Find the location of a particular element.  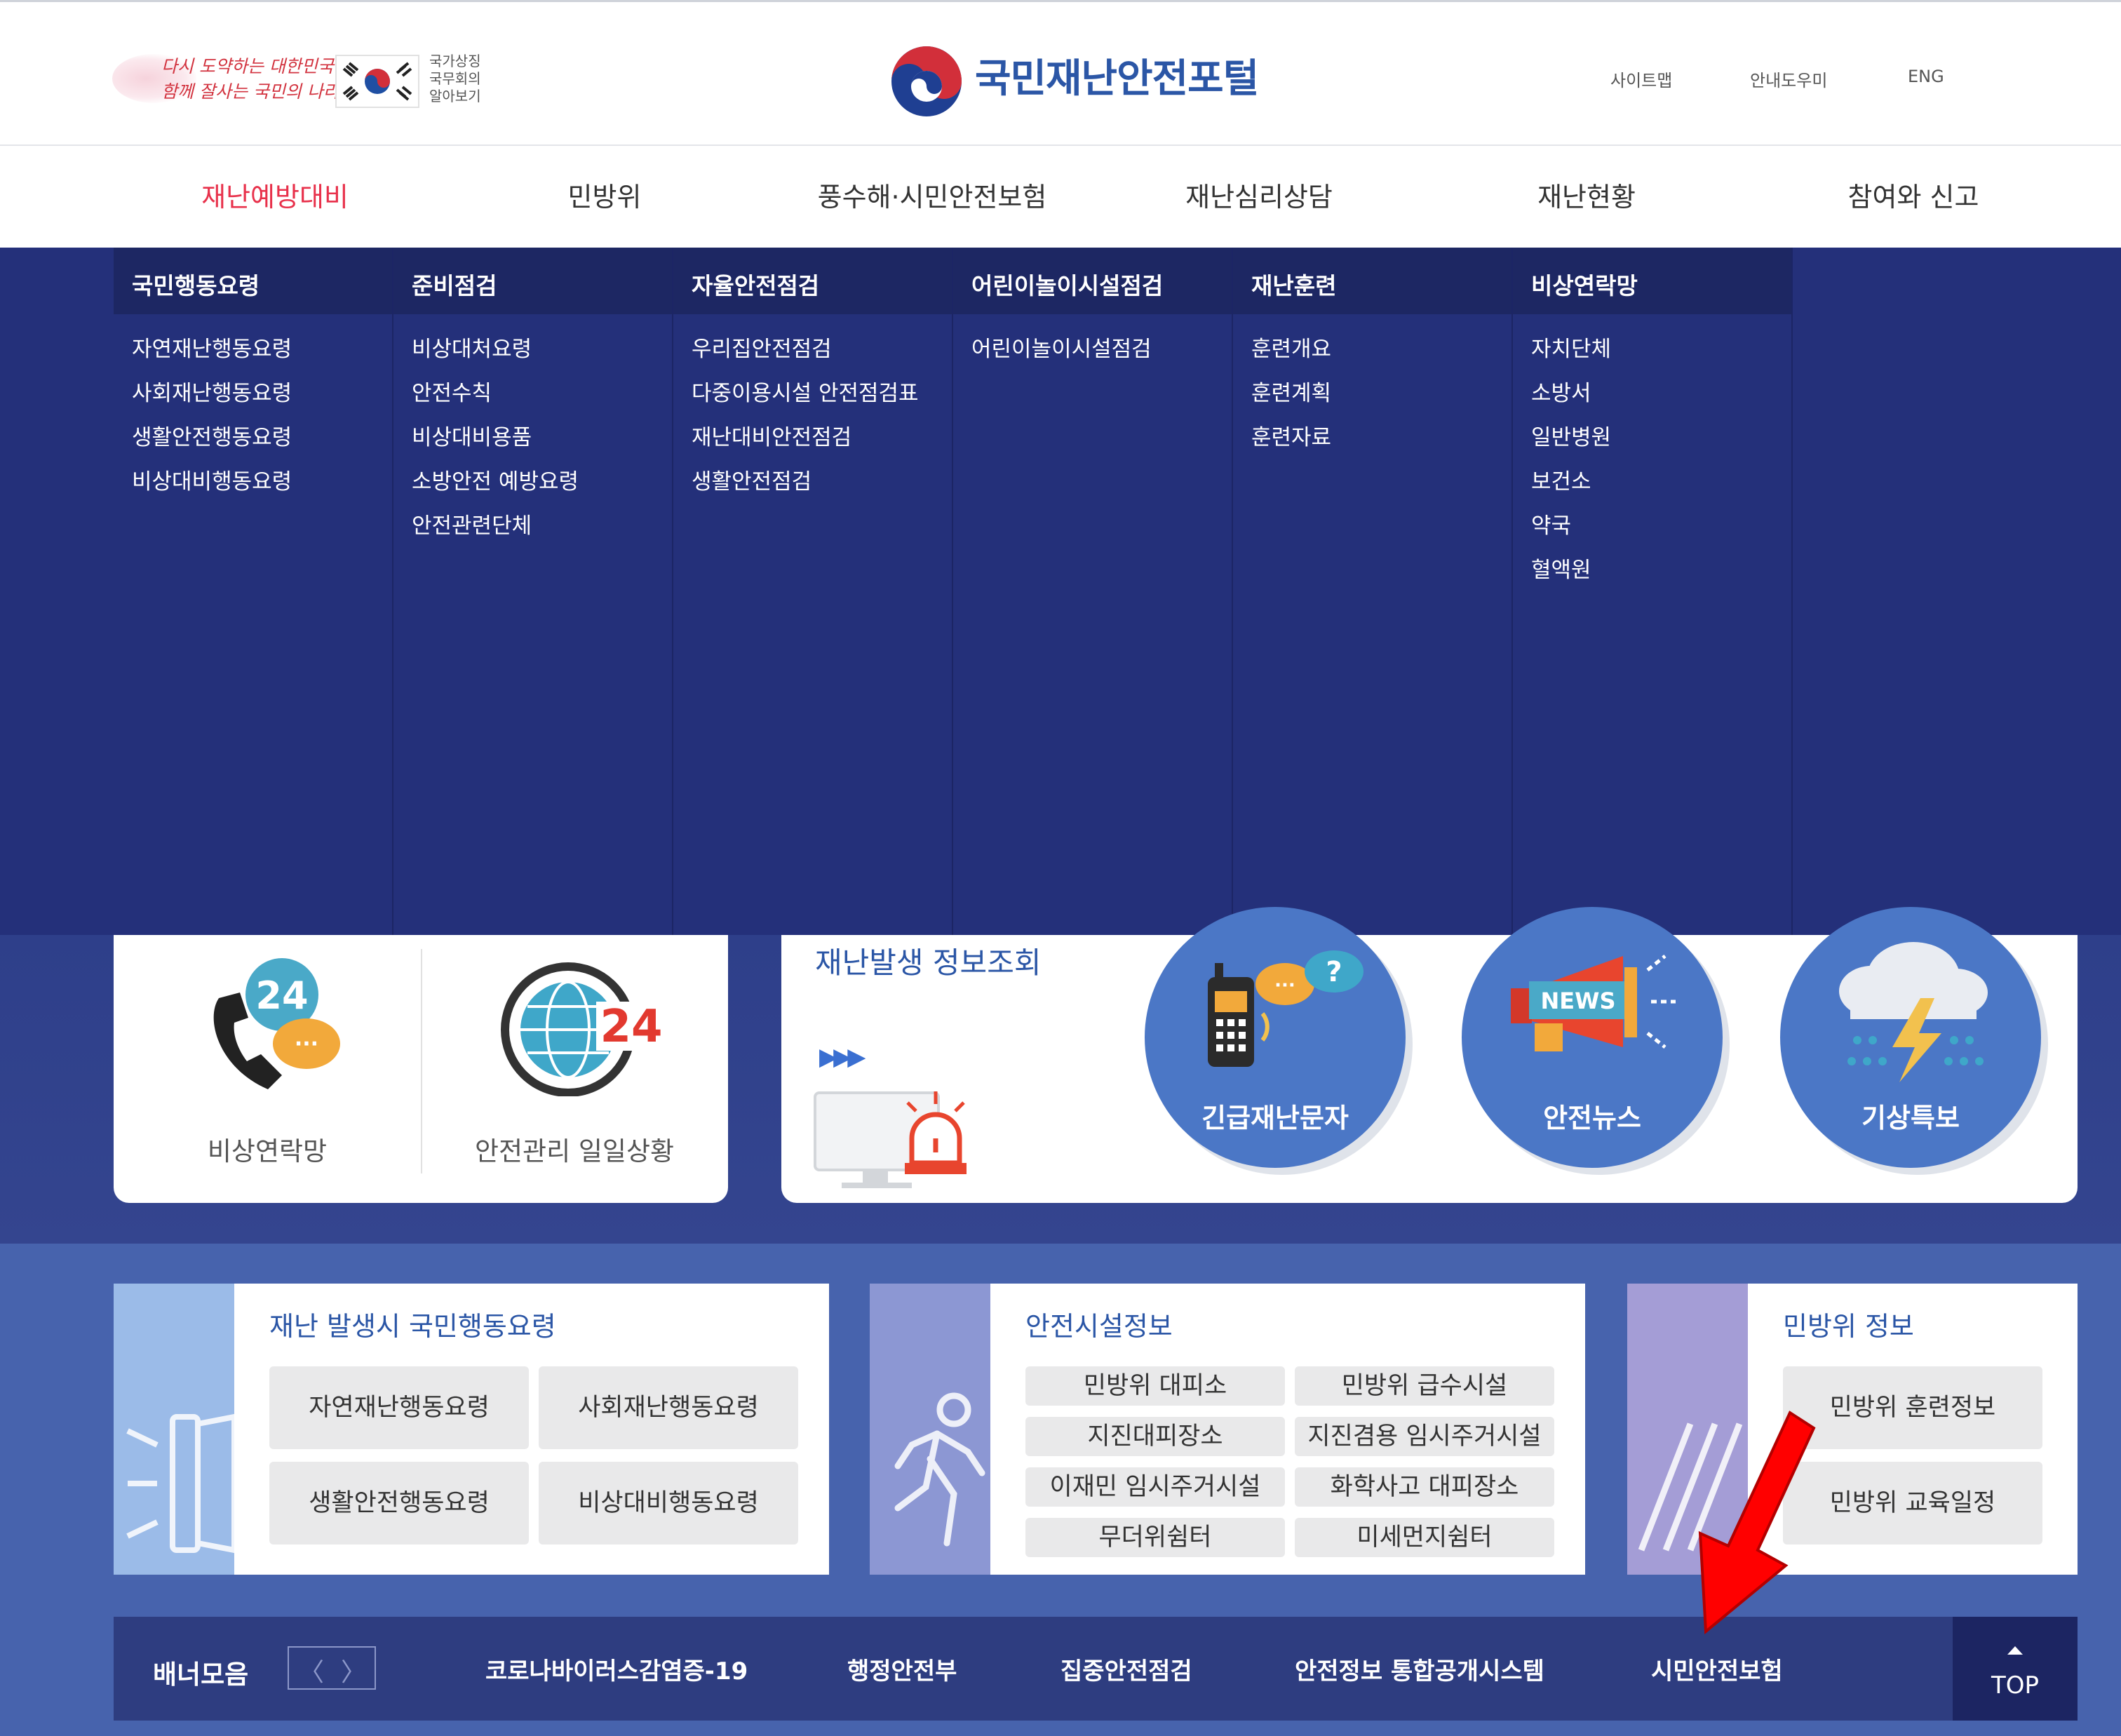

mega-menu-item: 어린이놀이시설점검 is located at coordinates (1101, 357).